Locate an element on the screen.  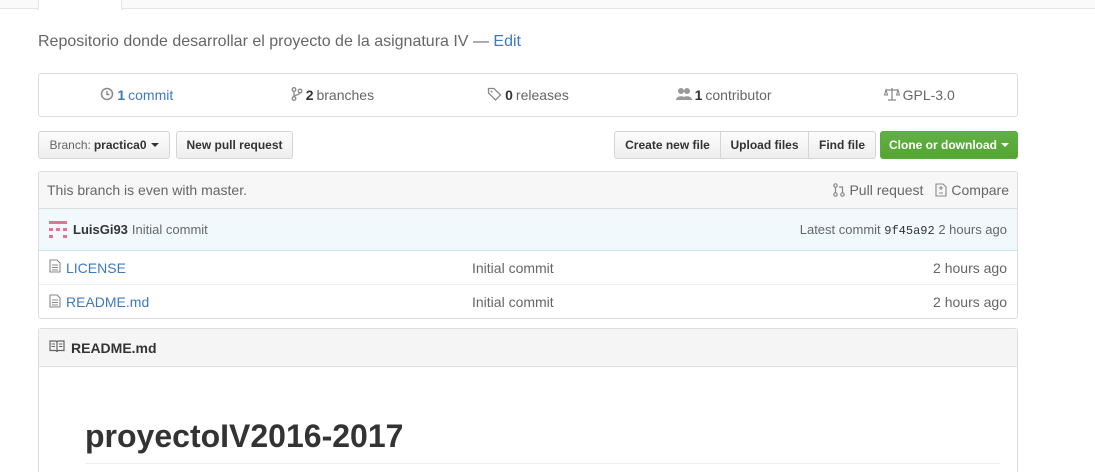
repo-nav-strip is located at coordinates (547, 4).